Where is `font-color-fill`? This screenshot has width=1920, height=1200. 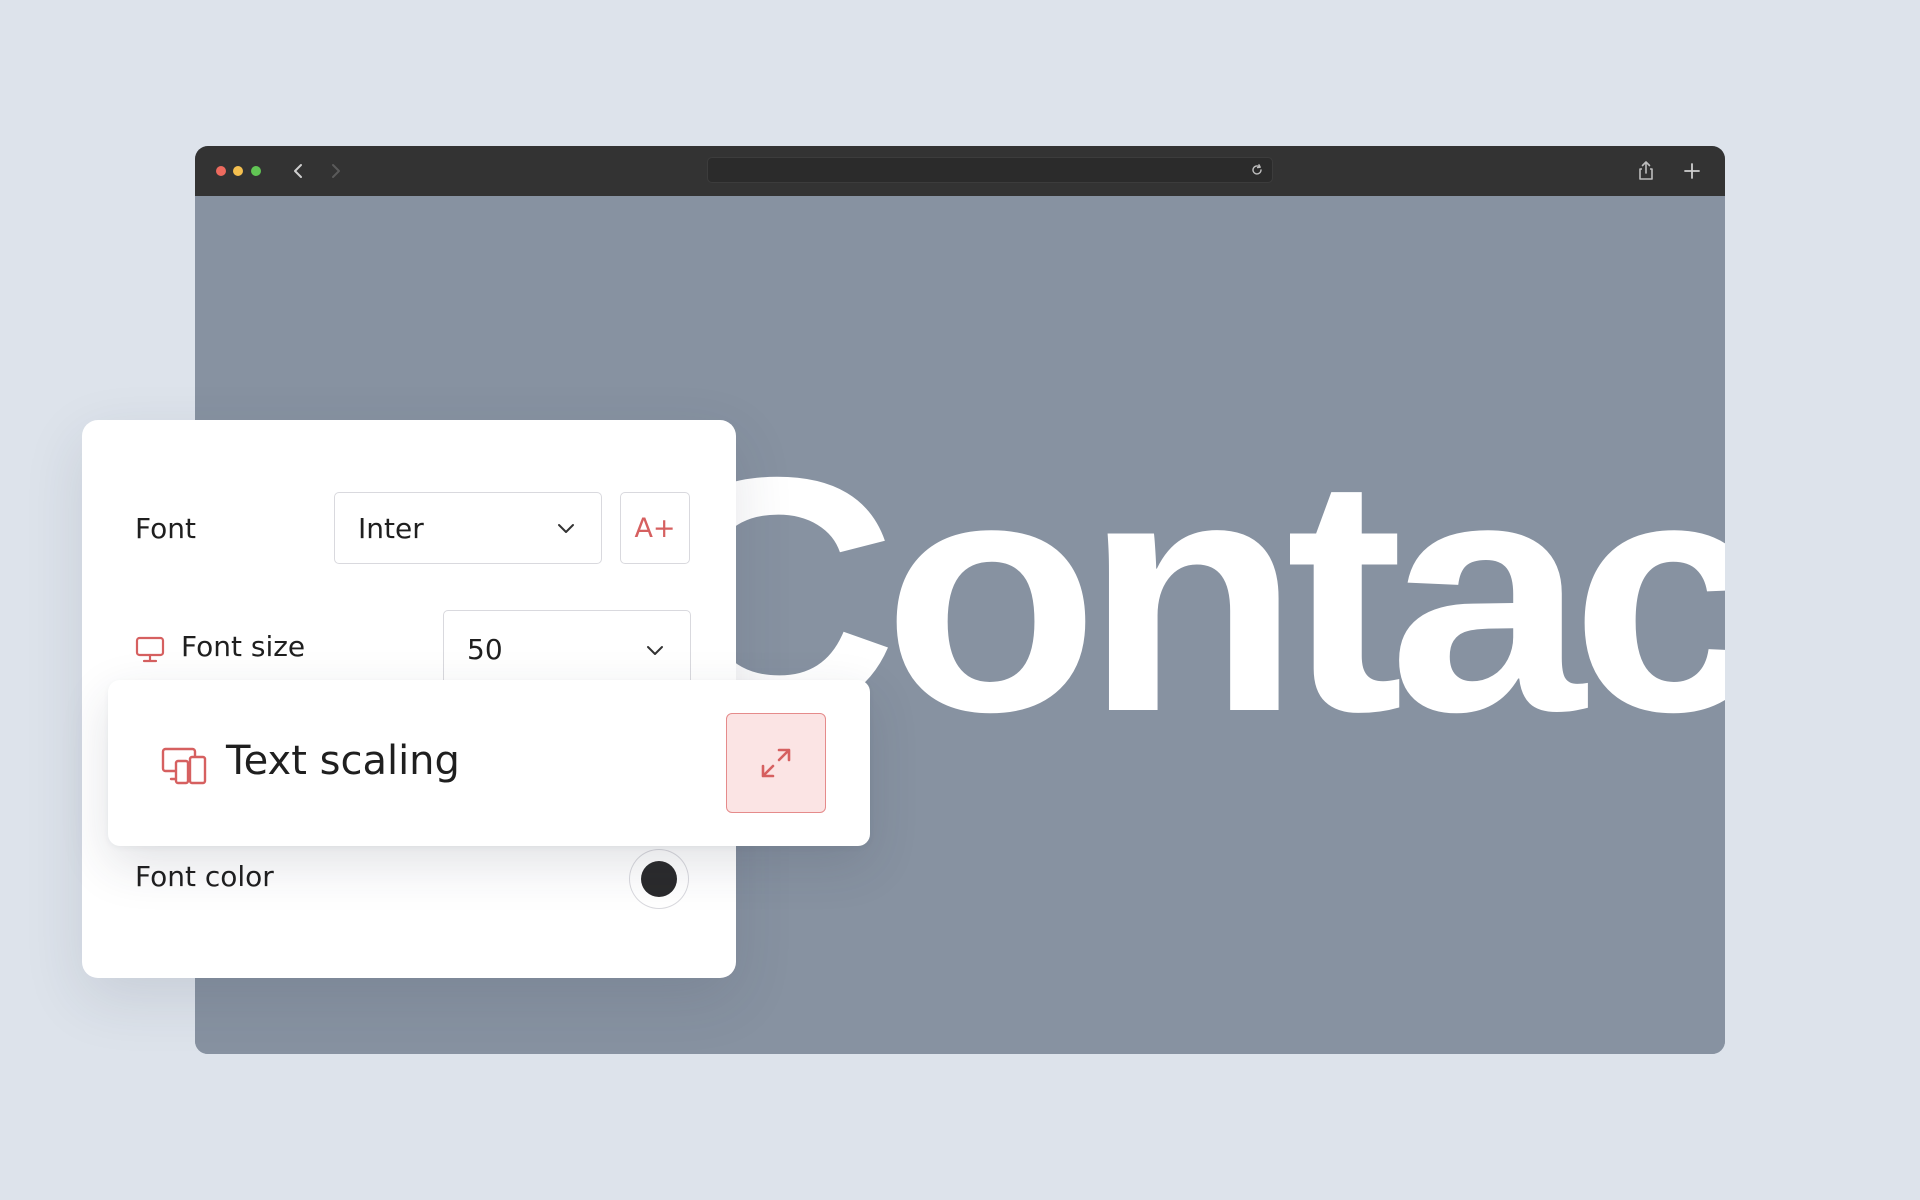 font-color-fill is located at coordinates (659, 879).